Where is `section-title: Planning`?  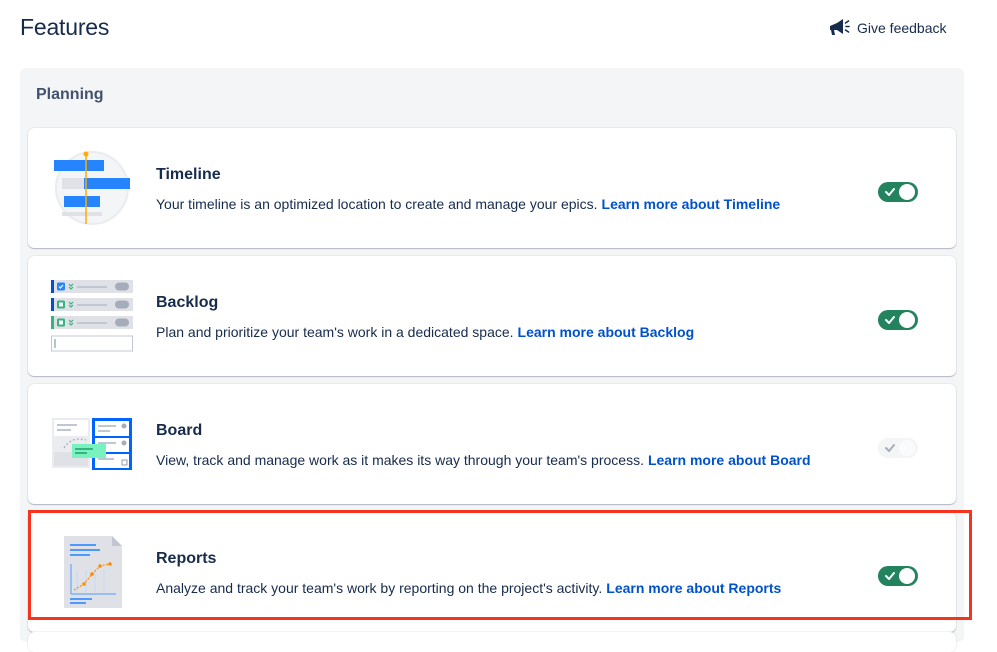
section-title: Planning is located at coordinates (70, 94).